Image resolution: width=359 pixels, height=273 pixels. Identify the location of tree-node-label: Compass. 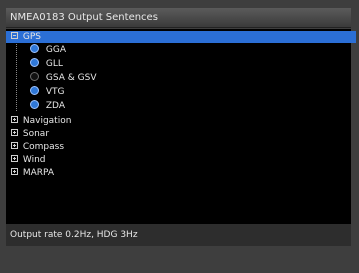
(43, 147).